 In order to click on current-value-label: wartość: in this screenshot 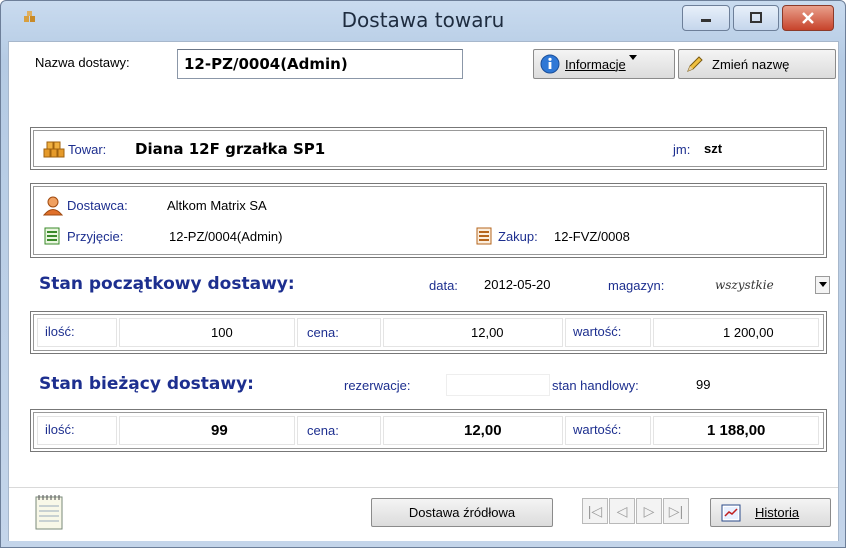, I will do `click(597, 429)`.